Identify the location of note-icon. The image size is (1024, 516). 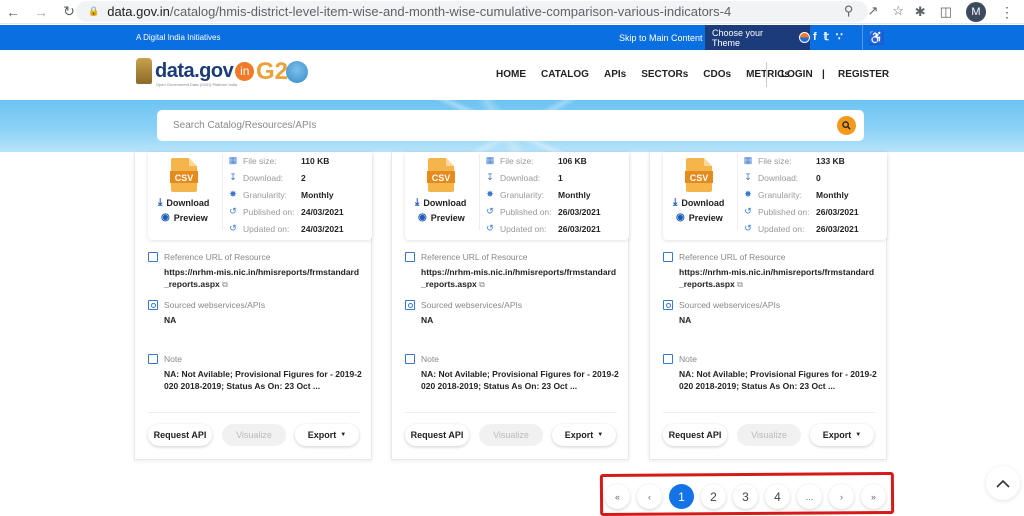
(668, 359).